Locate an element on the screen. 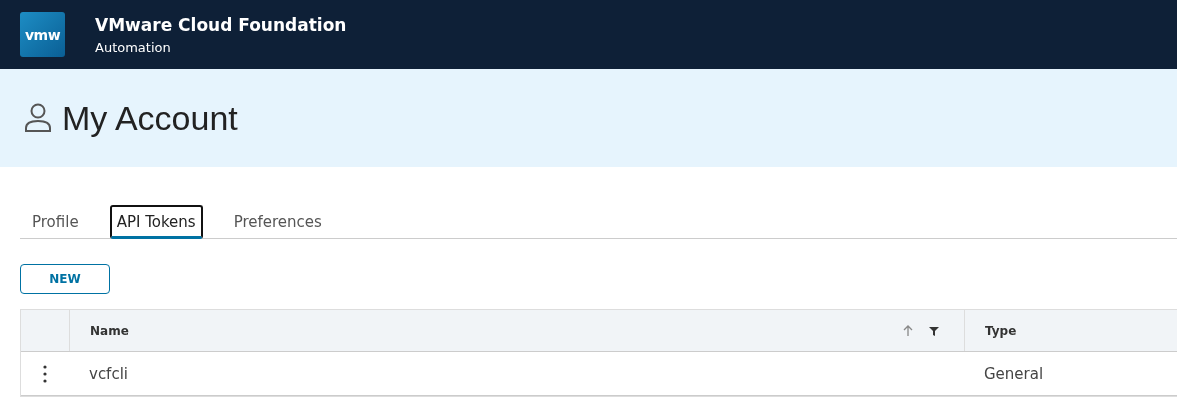 Image resolution: width=1177 pixels, height=414 pixels. user-icon is located at coordinates (38, 118).